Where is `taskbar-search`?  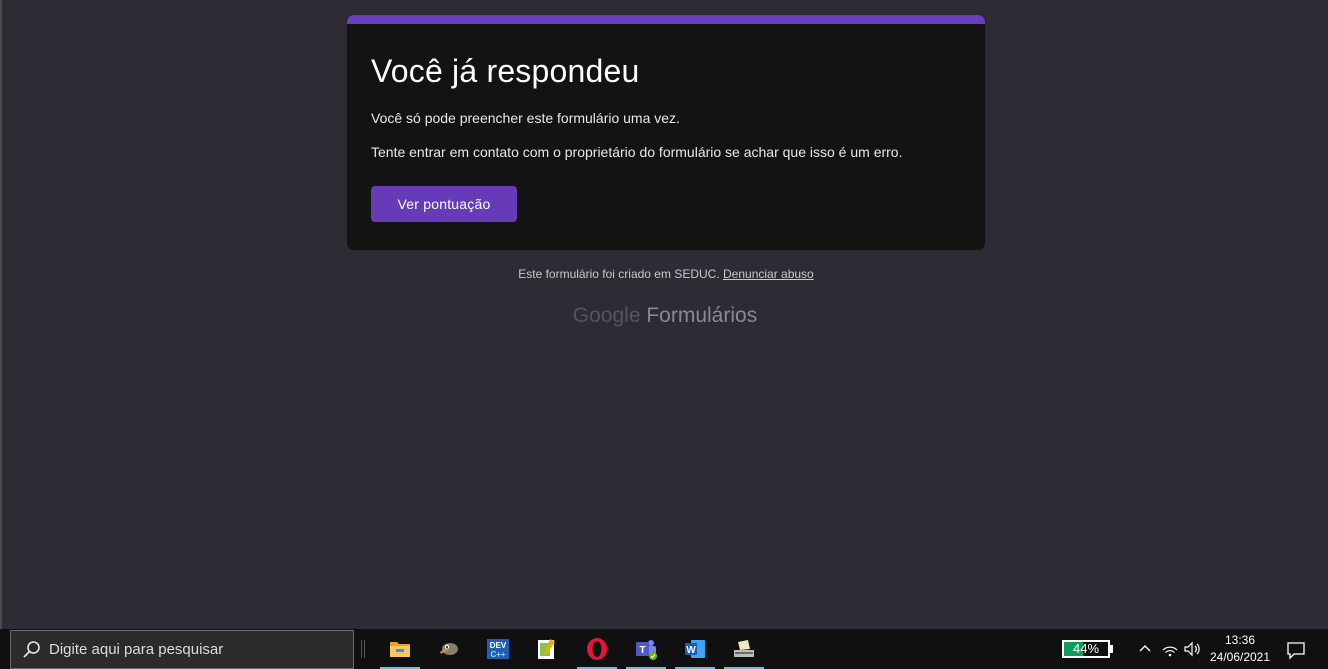
taskbar-search is located at coordinates (182, 649).